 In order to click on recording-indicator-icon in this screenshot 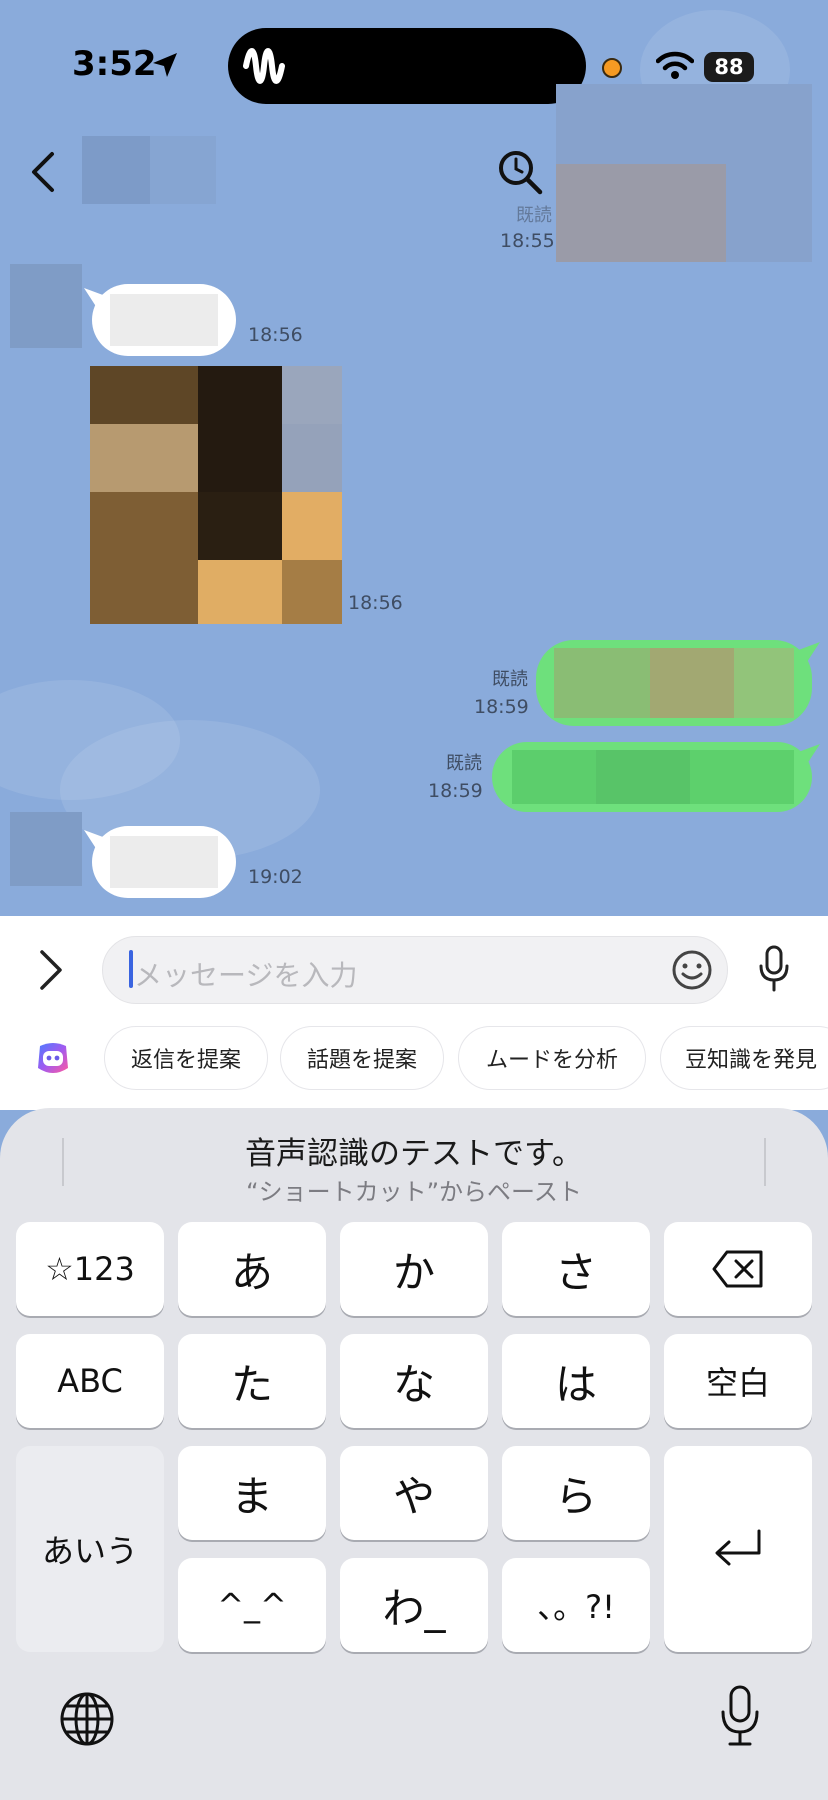, I will do `click(612, 68)`.